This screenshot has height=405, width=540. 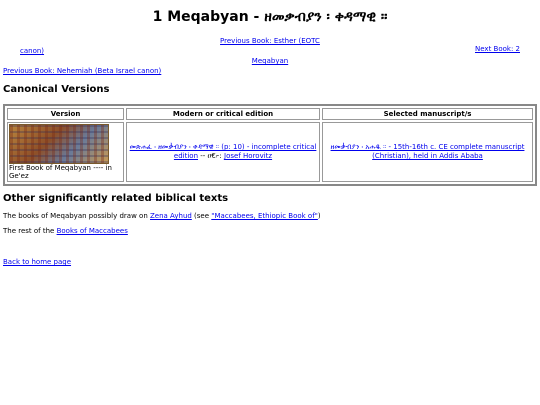 I want to click on related-line-2-text: The rest of the, so click(x=30, y=231).